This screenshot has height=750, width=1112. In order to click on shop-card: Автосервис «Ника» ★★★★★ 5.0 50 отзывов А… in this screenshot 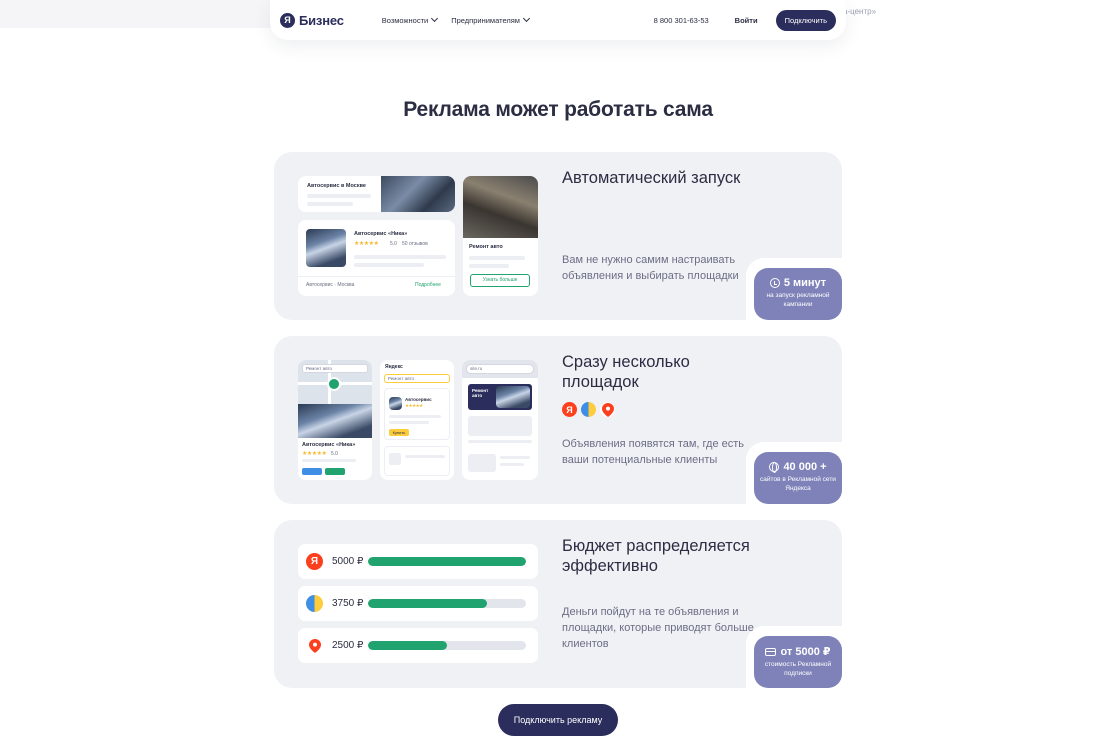, I will do `click(376, 258)`.